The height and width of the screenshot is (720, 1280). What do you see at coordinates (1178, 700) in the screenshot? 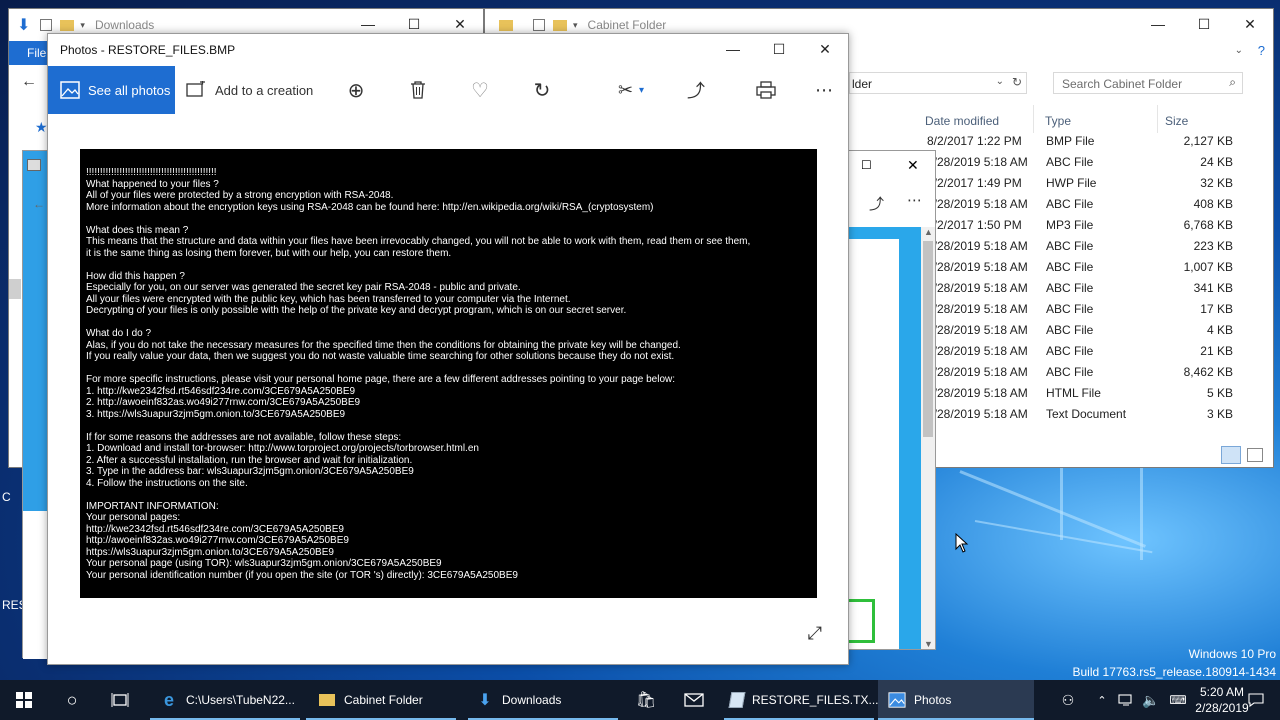
I see `language-icon: ⌨` at bounding box center [1178, 700].